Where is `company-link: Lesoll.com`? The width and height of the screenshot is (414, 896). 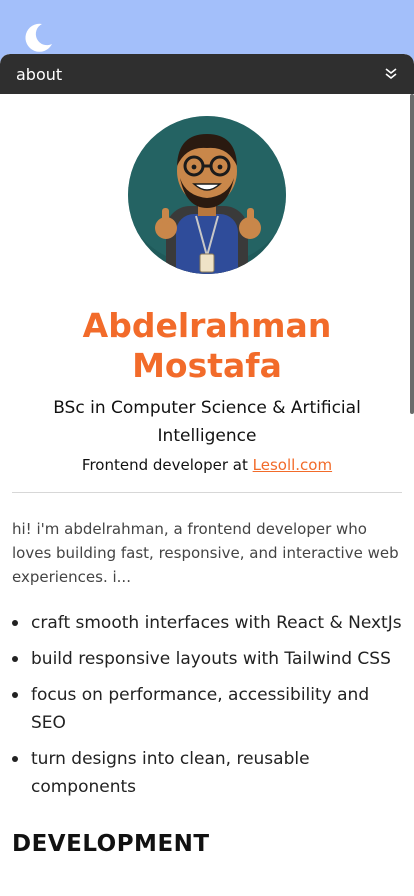 company-link: Lesoll.com is located at coordinates (292, 465).